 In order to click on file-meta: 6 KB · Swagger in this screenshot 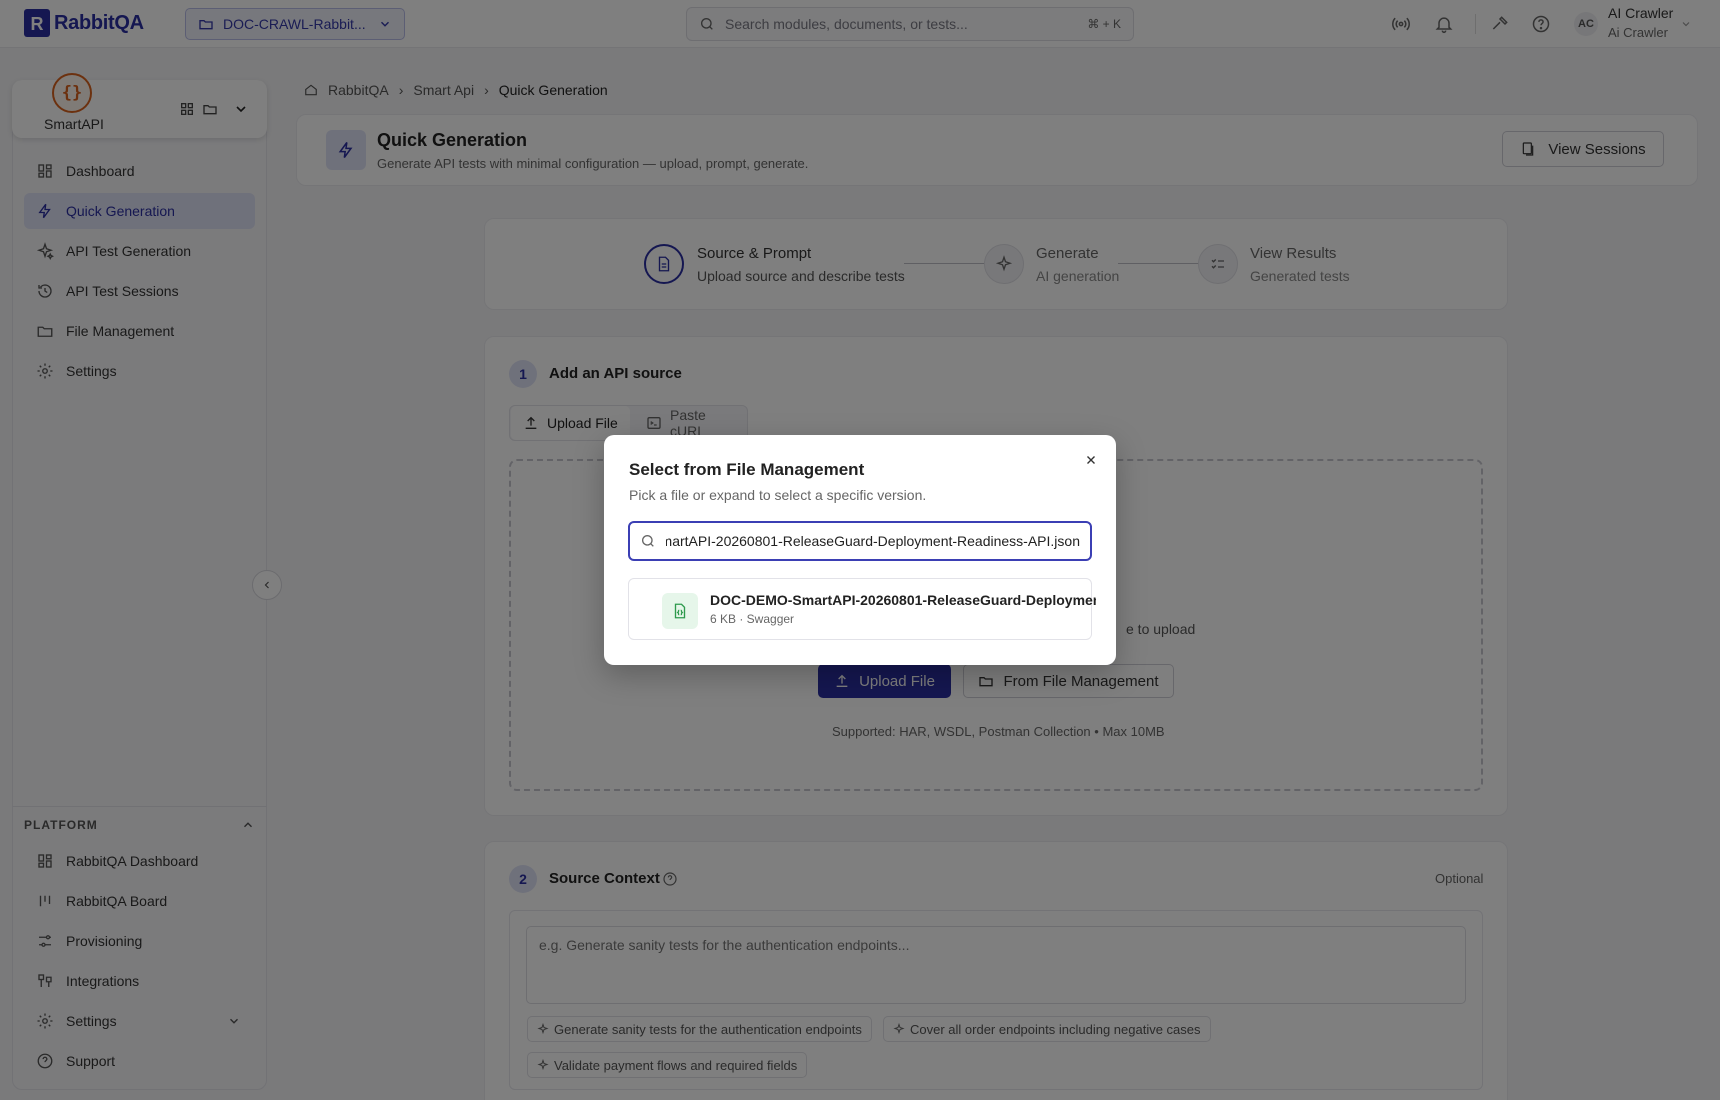, I will do `click(752, 619)`.